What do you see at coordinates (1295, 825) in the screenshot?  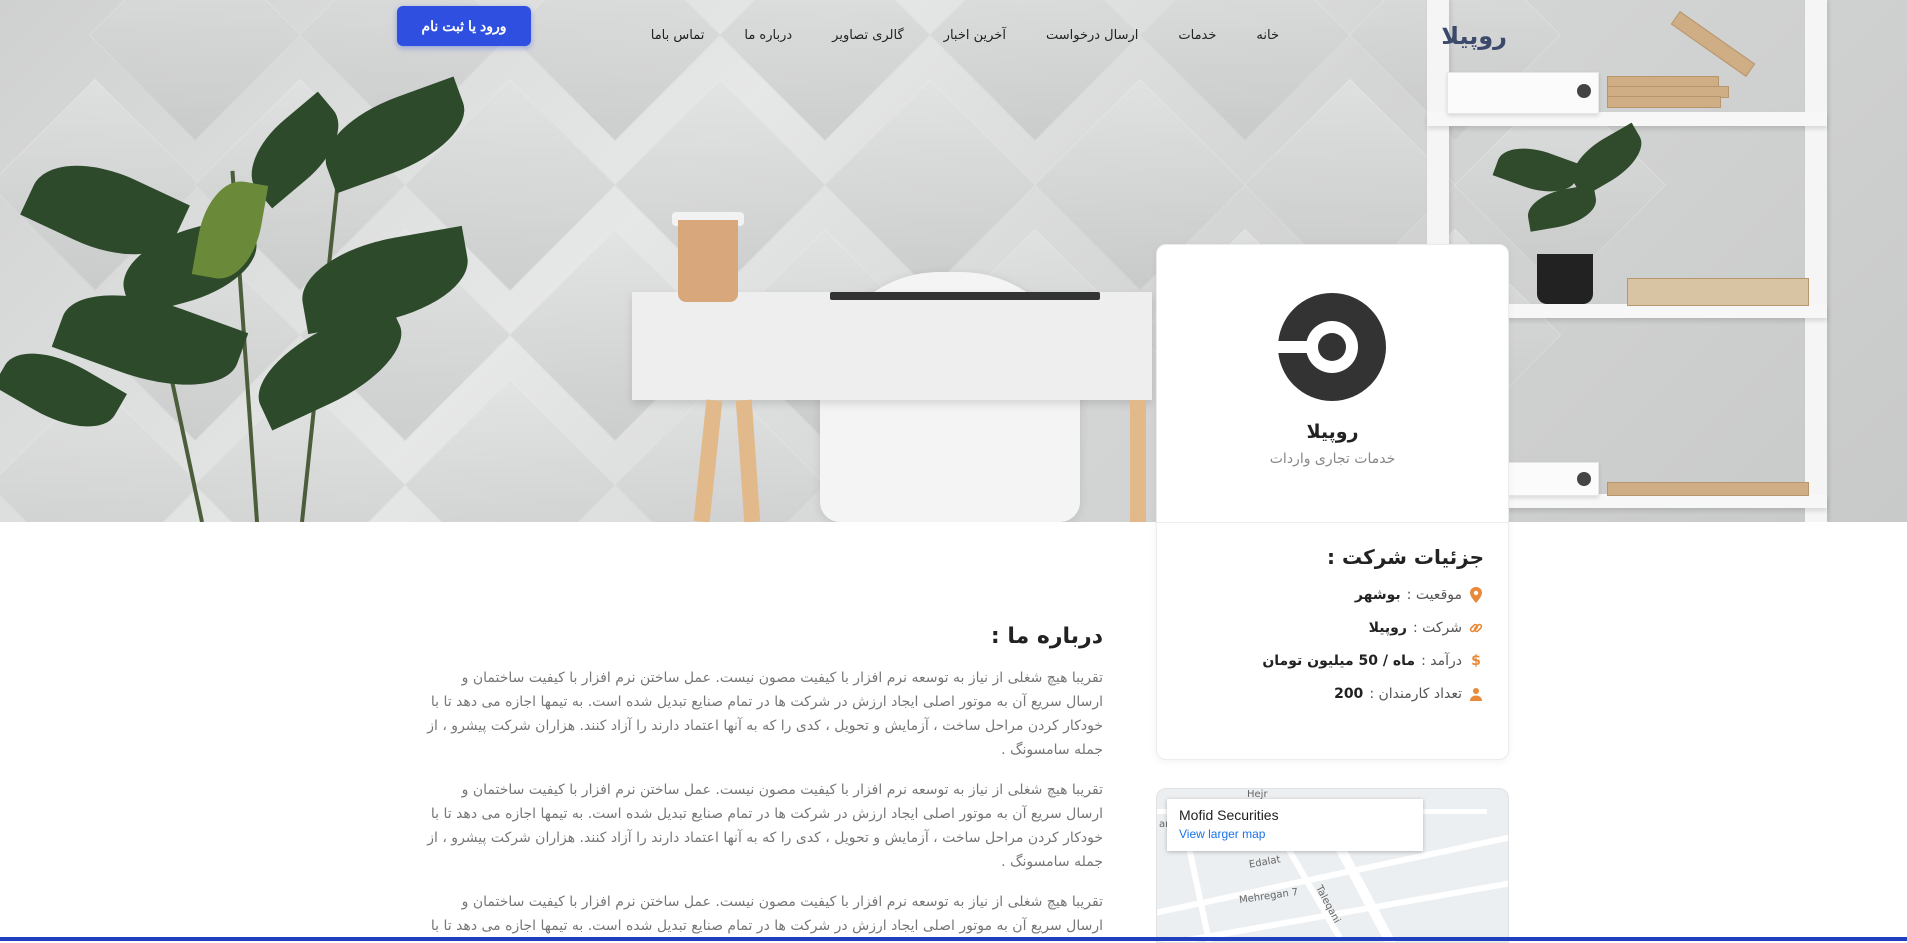 I see `map-info-card: Mofid Securities View larger map` at bounding box center [1295, 825].